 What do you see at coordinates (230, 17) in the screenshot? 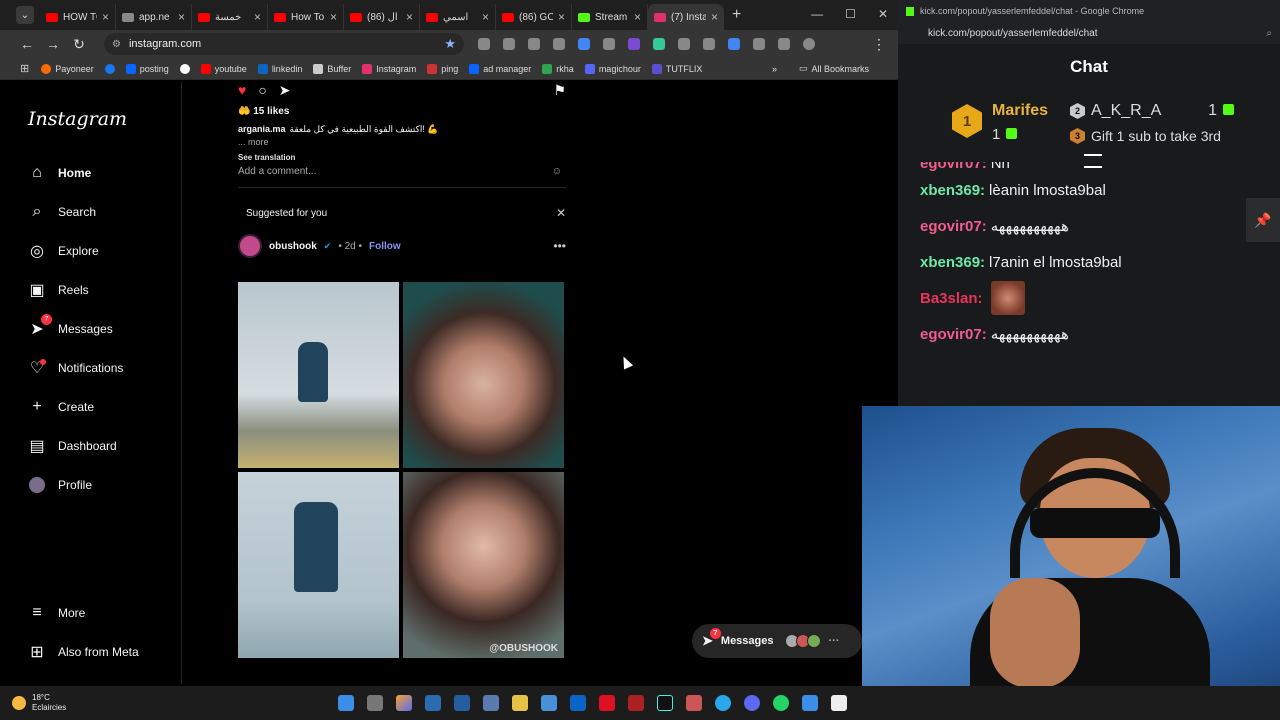
I see `tab-2: خمسة ×` at bounding box center [230, 17].